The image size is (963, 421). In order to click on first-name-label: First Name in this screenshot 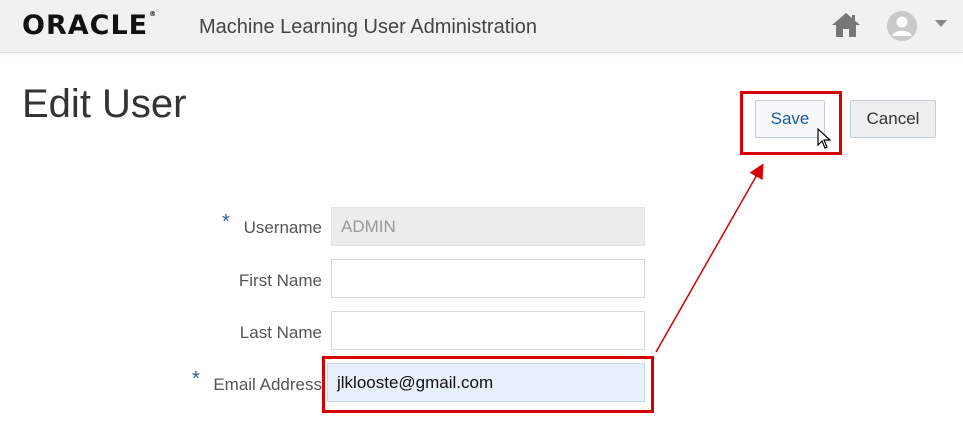, I will do `click(280, 280)`.